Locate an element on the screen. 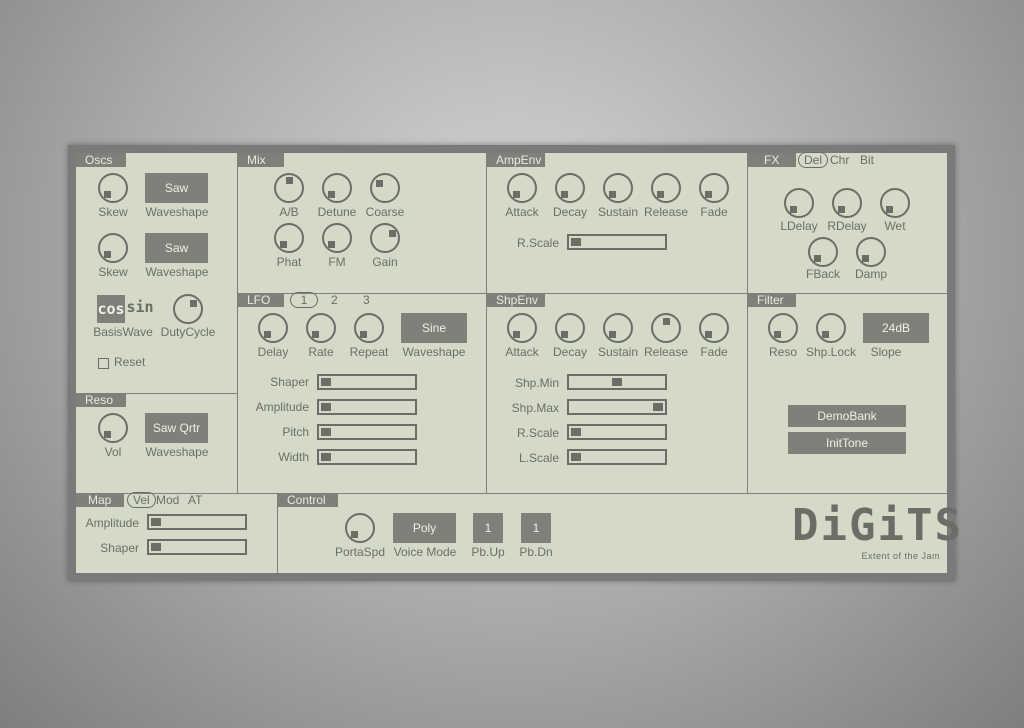 The width and height of the screenshot is (1024, 728). lfo-repeat-knob is located at coordinates (369, 328).